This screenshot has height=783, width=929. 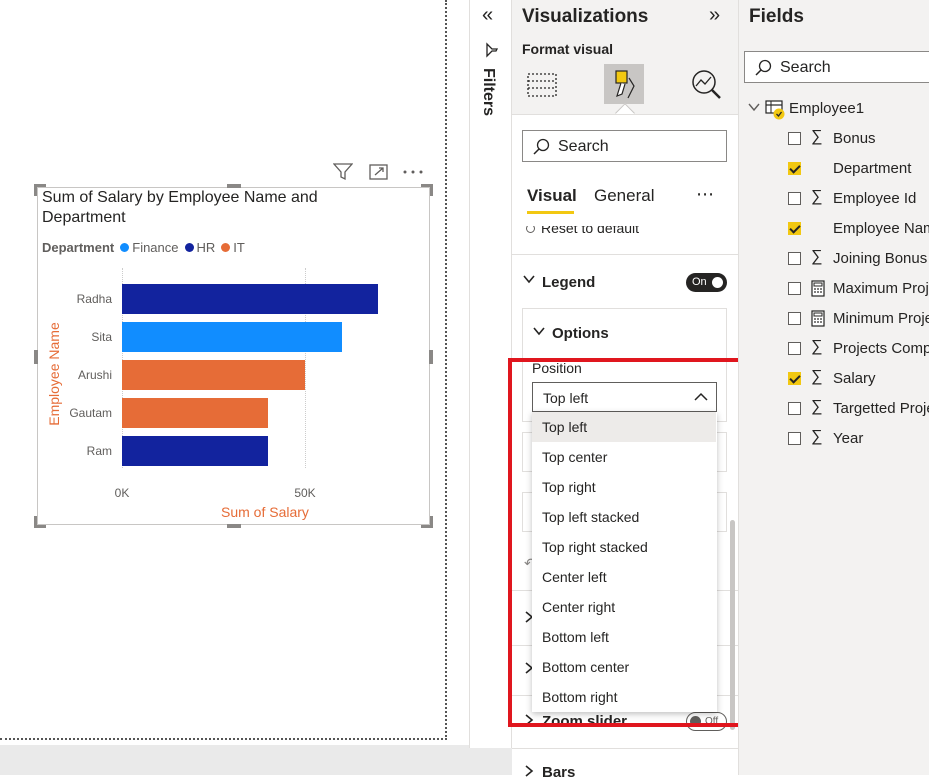 I want to click on format-visual-label: Format visual, so click(x=568, y=49).